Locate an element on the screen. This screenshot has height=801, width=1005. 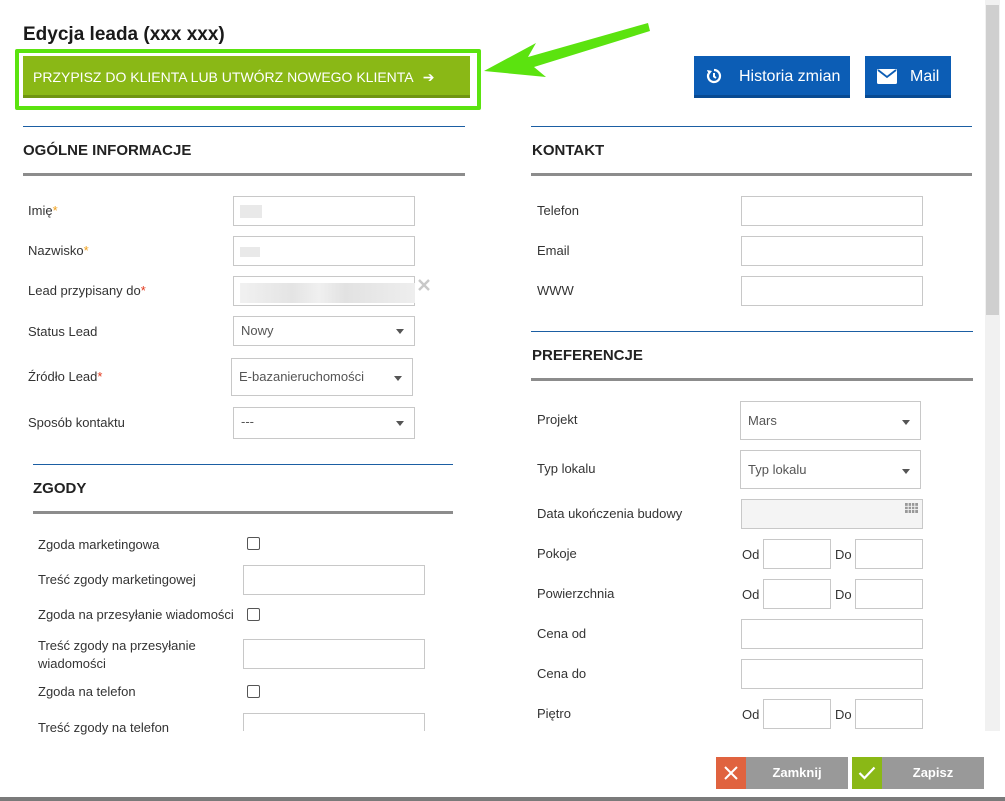
save-icon-box is located at coordinates (867, 773).